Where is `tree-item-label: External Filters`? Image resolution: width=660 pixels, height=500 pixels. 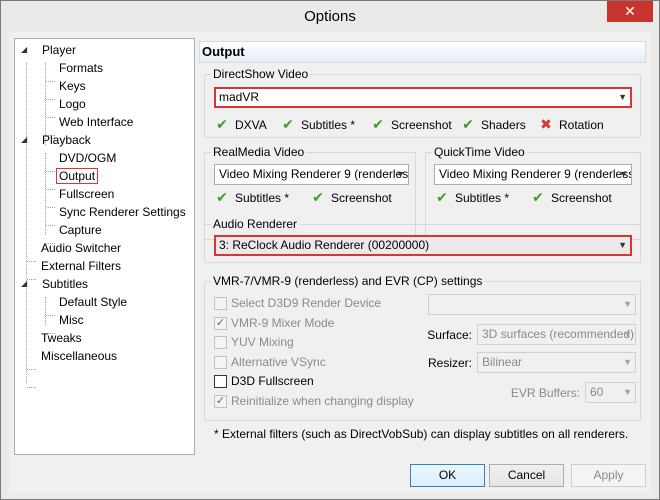
tree-item-label: External Filters is located at coordinates (81, 266).